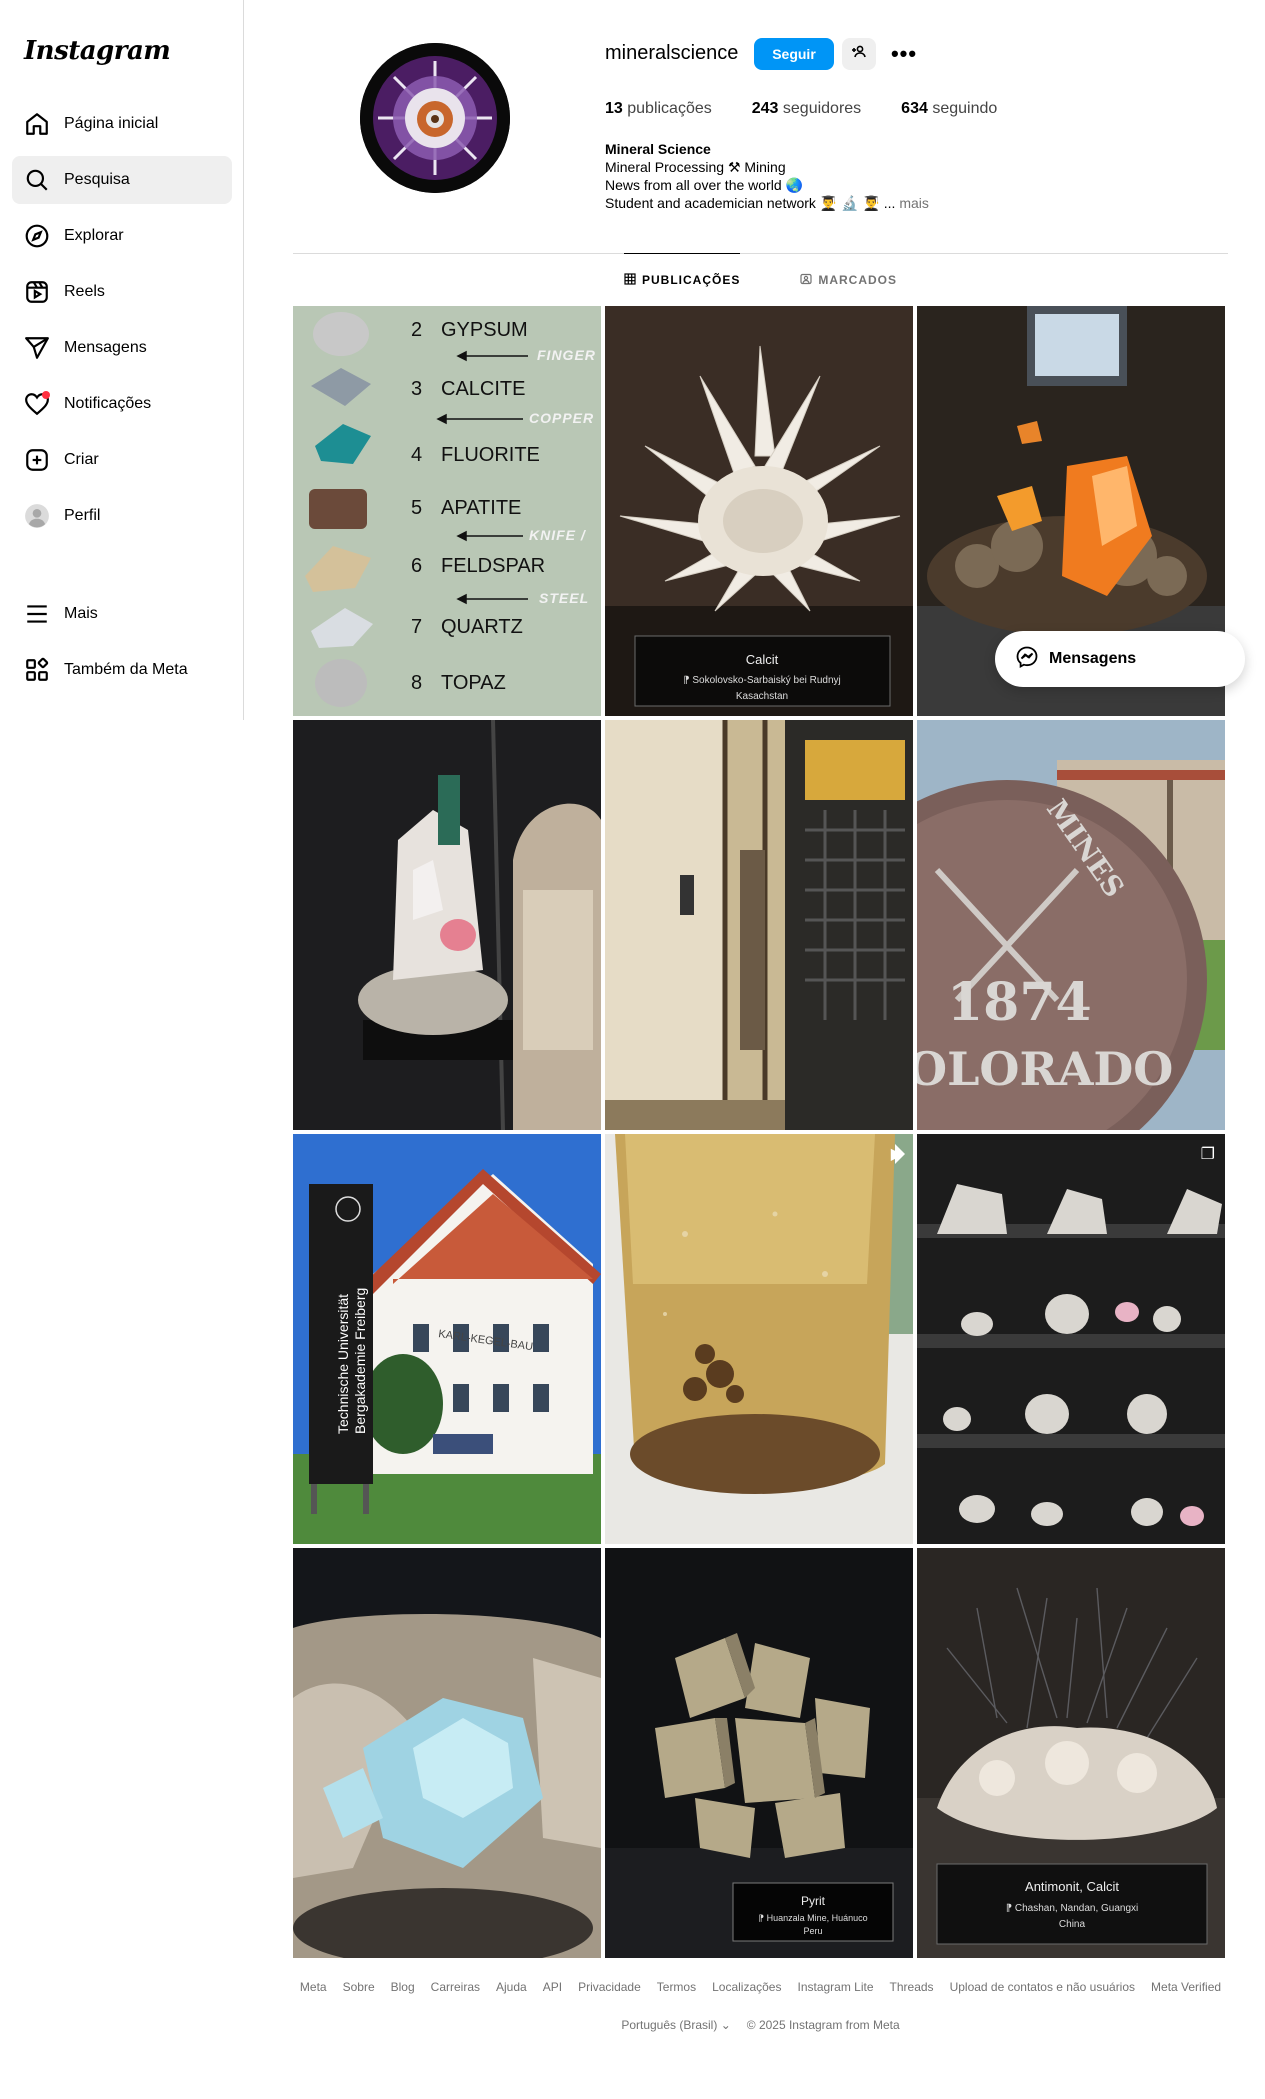  I want to click on footer-link: Ajuda, so click(511, 1987).